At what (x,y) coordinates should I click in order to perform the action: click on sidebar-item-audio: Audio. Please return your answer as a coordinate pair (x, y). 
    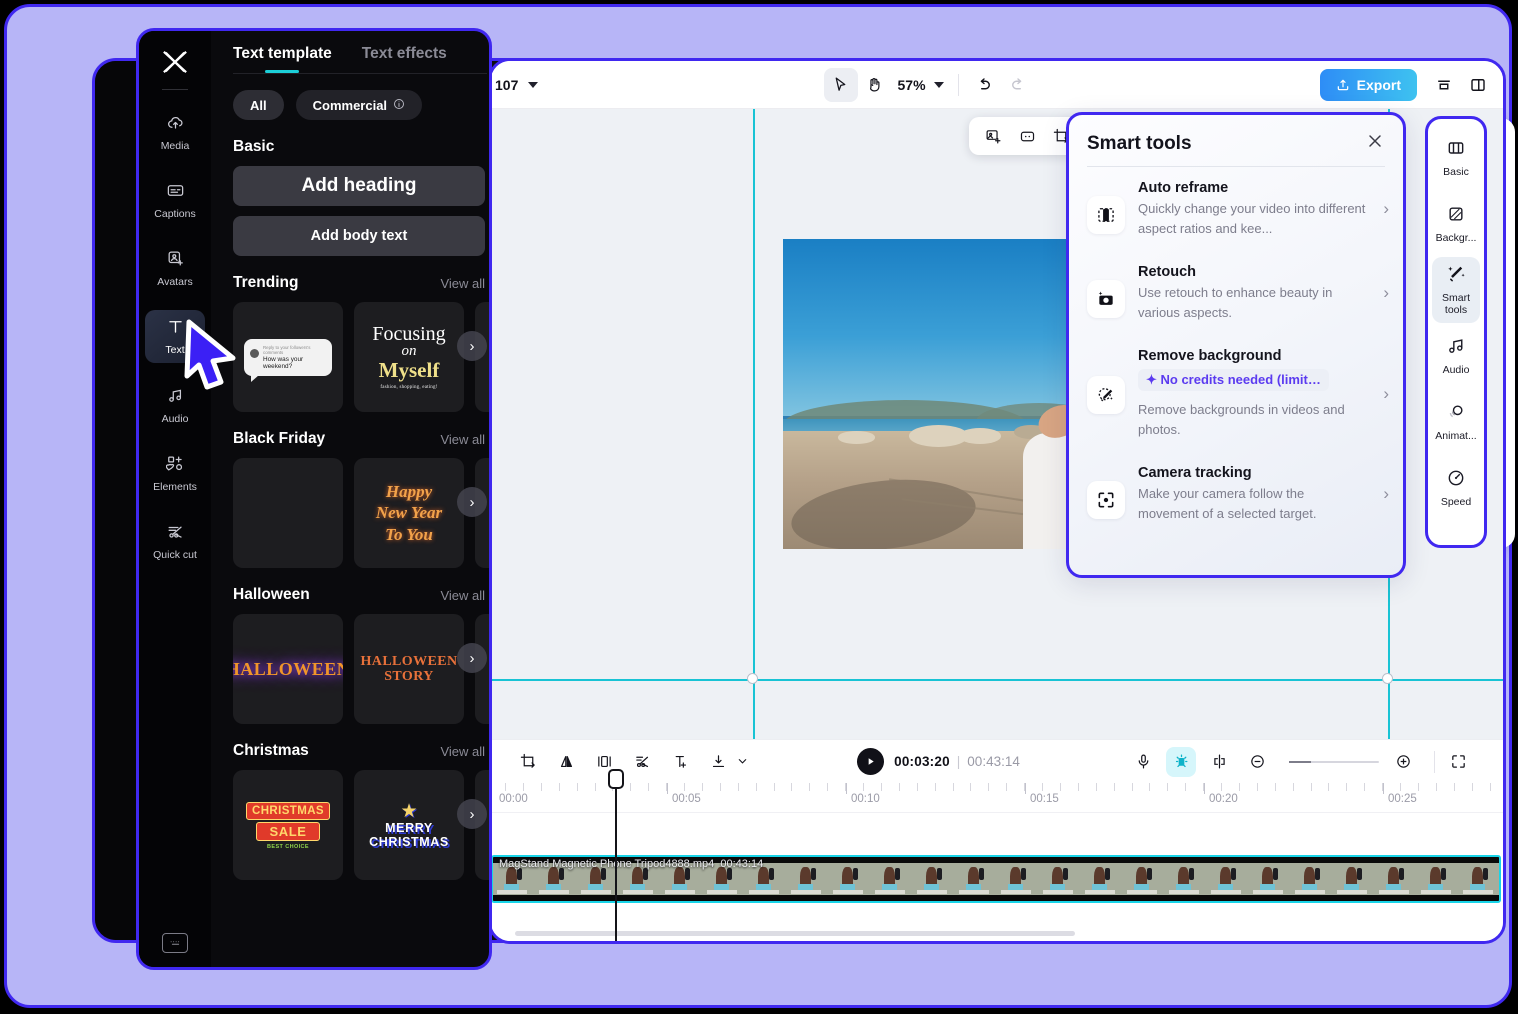
    Looking at the image, I should click on (1456, 356).